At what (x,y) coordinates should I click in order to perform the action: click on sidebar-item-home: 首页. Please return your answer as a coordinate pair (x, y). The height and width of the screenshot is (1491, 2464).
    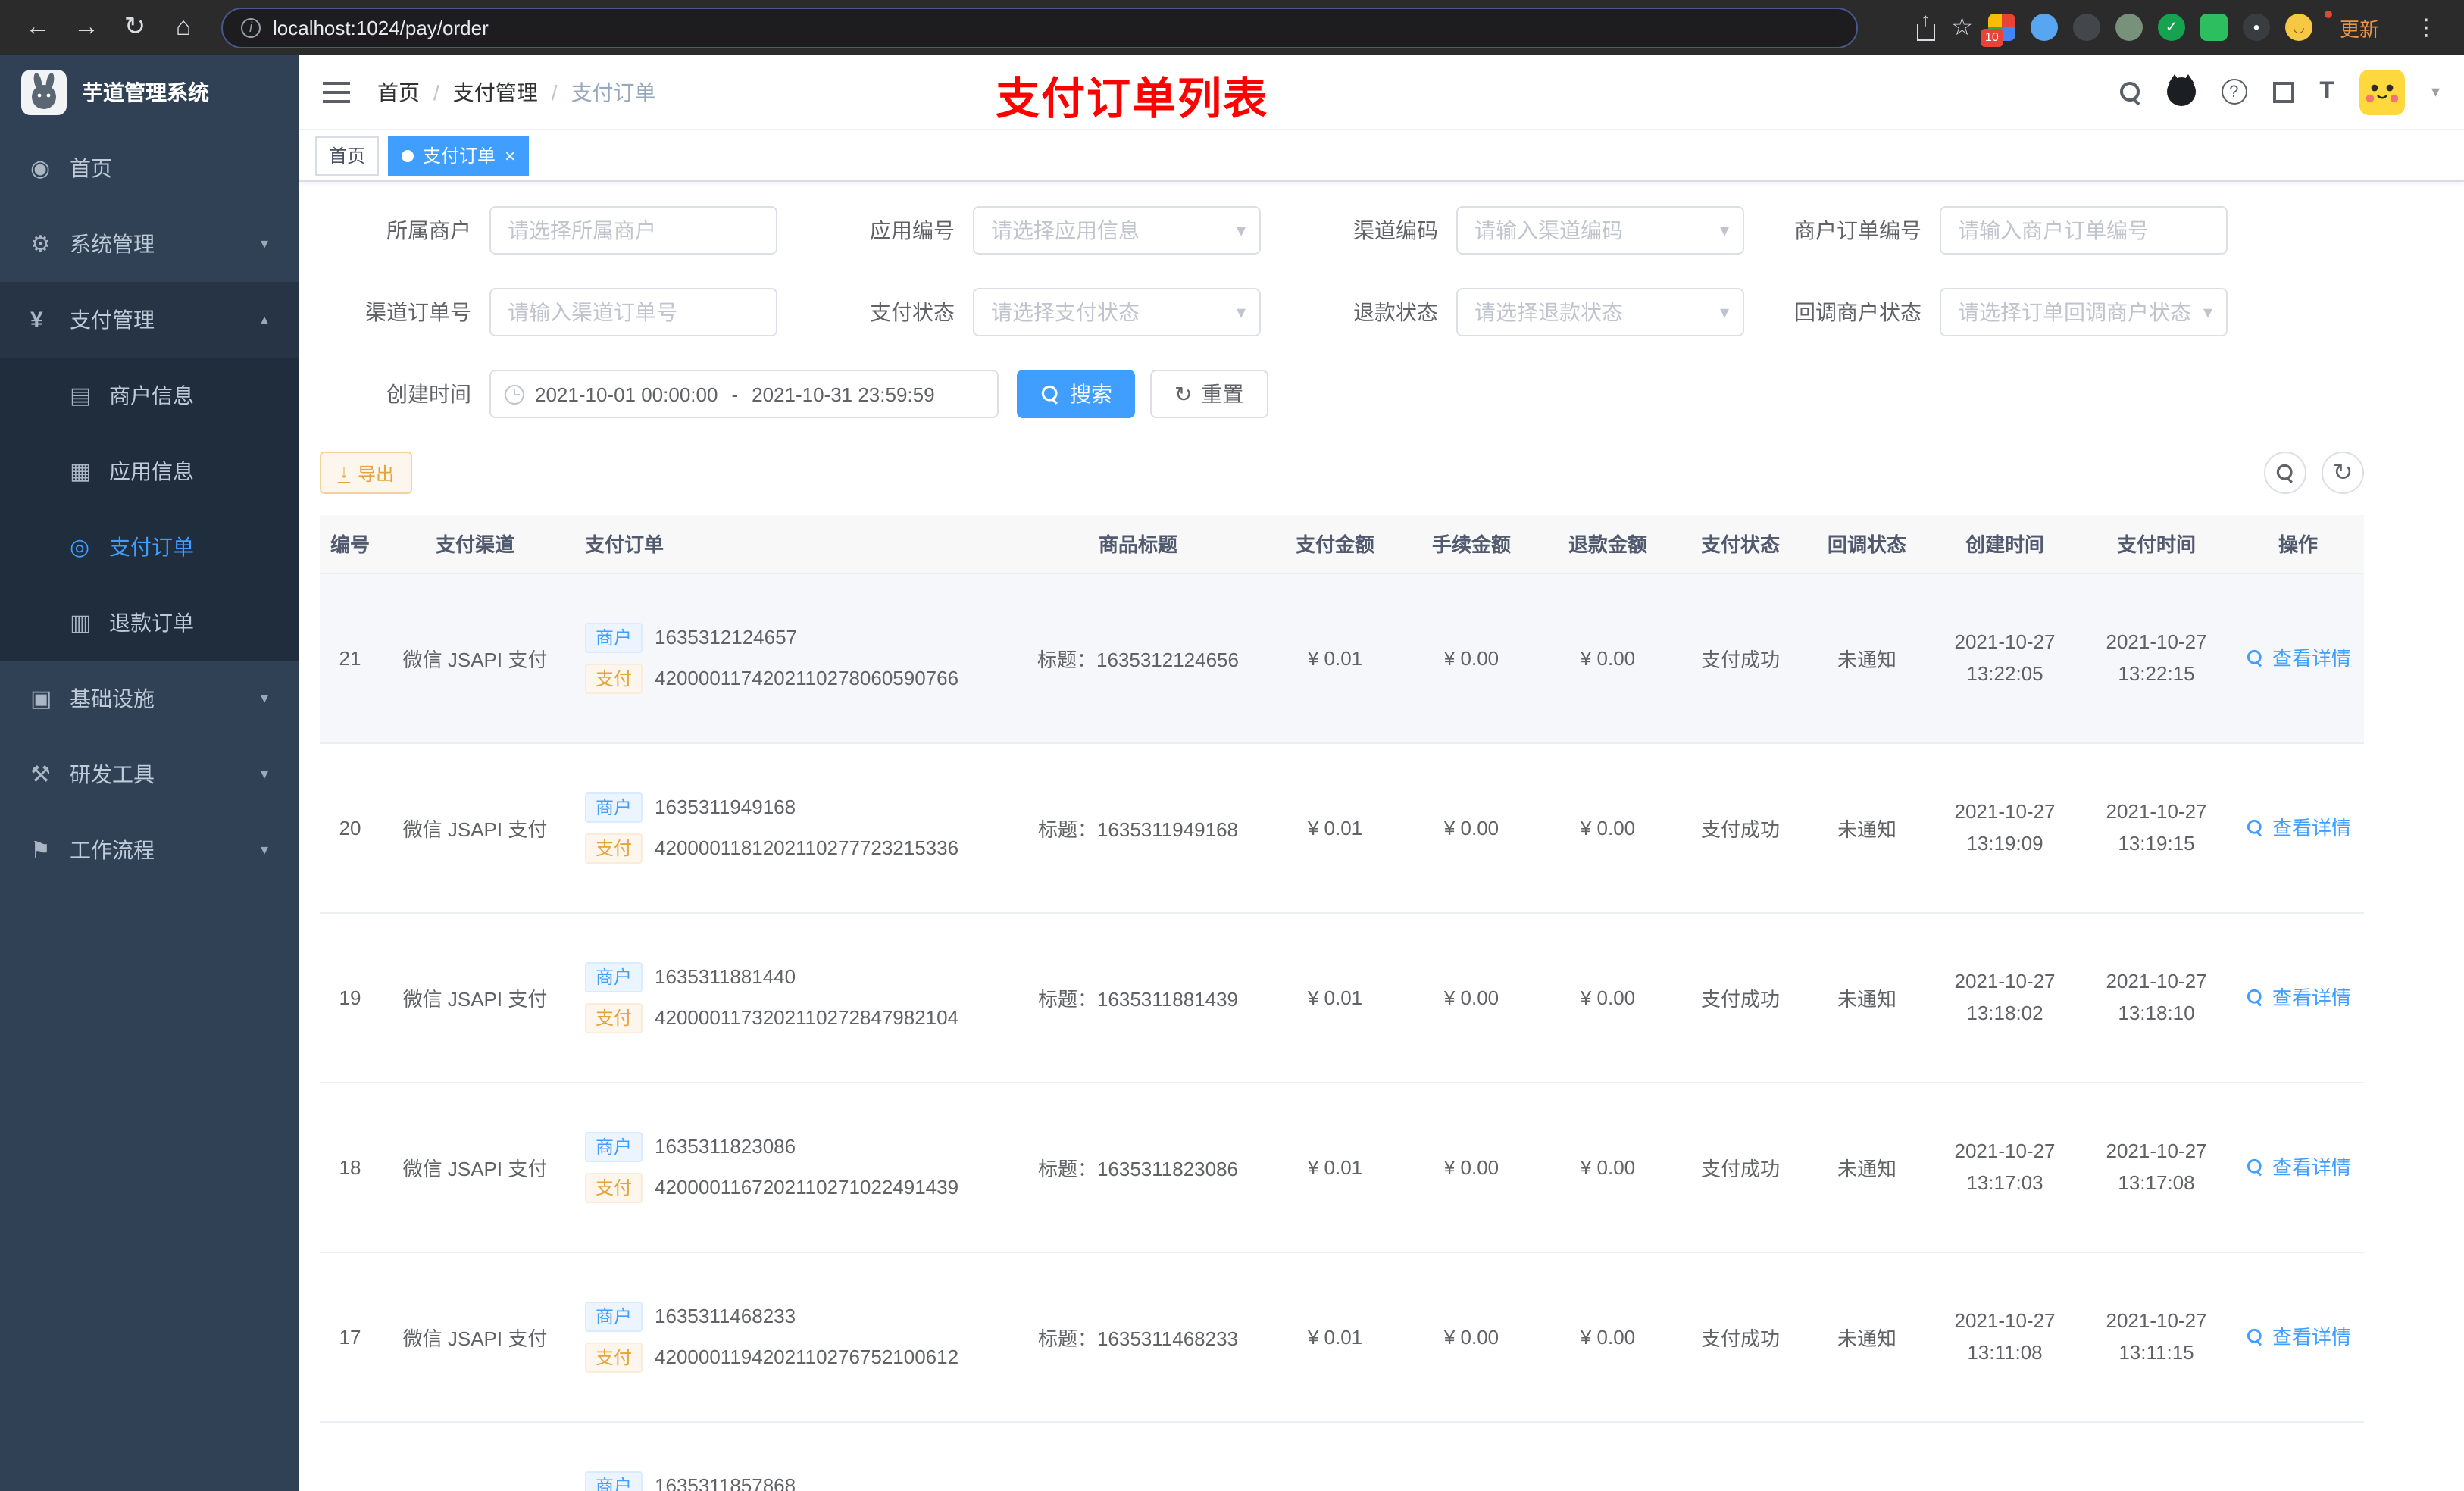
    Looking at the image, I should click on (149, 168).